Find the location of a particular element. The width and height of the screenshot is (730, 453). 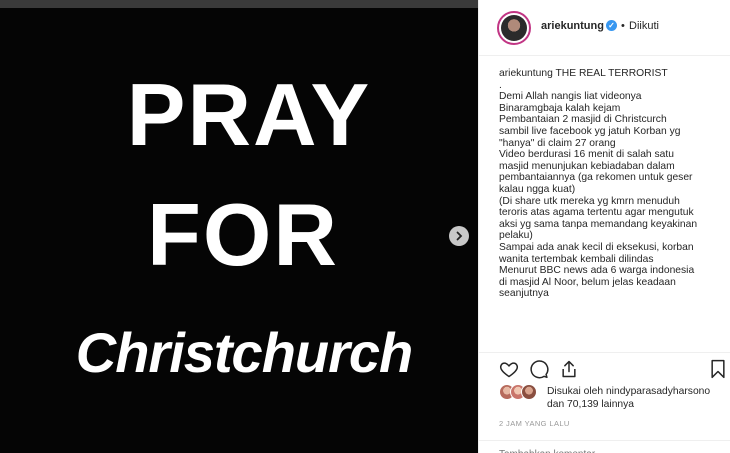

header-username: ariekuntung is located at coordinates (572, 26).